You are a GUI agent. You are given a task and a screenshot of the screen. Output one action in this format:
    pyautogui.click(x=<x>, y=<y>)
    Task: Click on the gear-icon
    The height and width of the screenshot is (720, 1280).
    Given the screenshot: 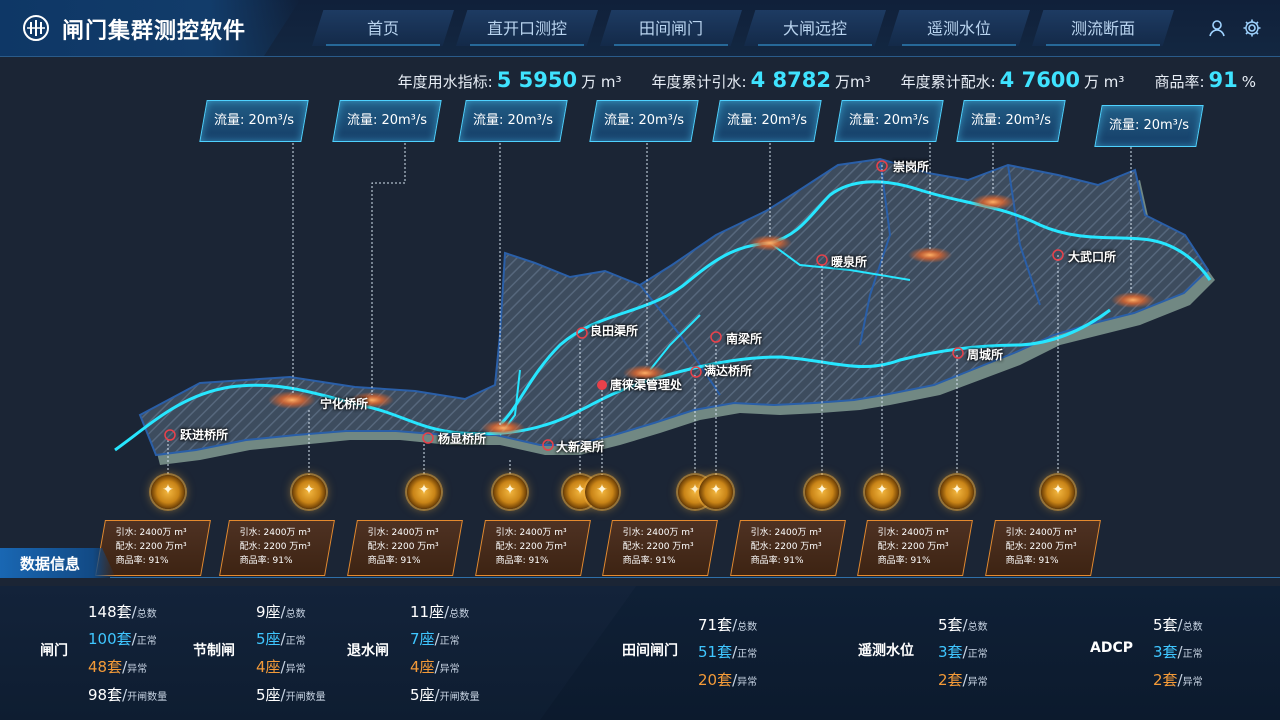 What is the action you would take?
    pyautogui.click(x=1252, y=28)
    